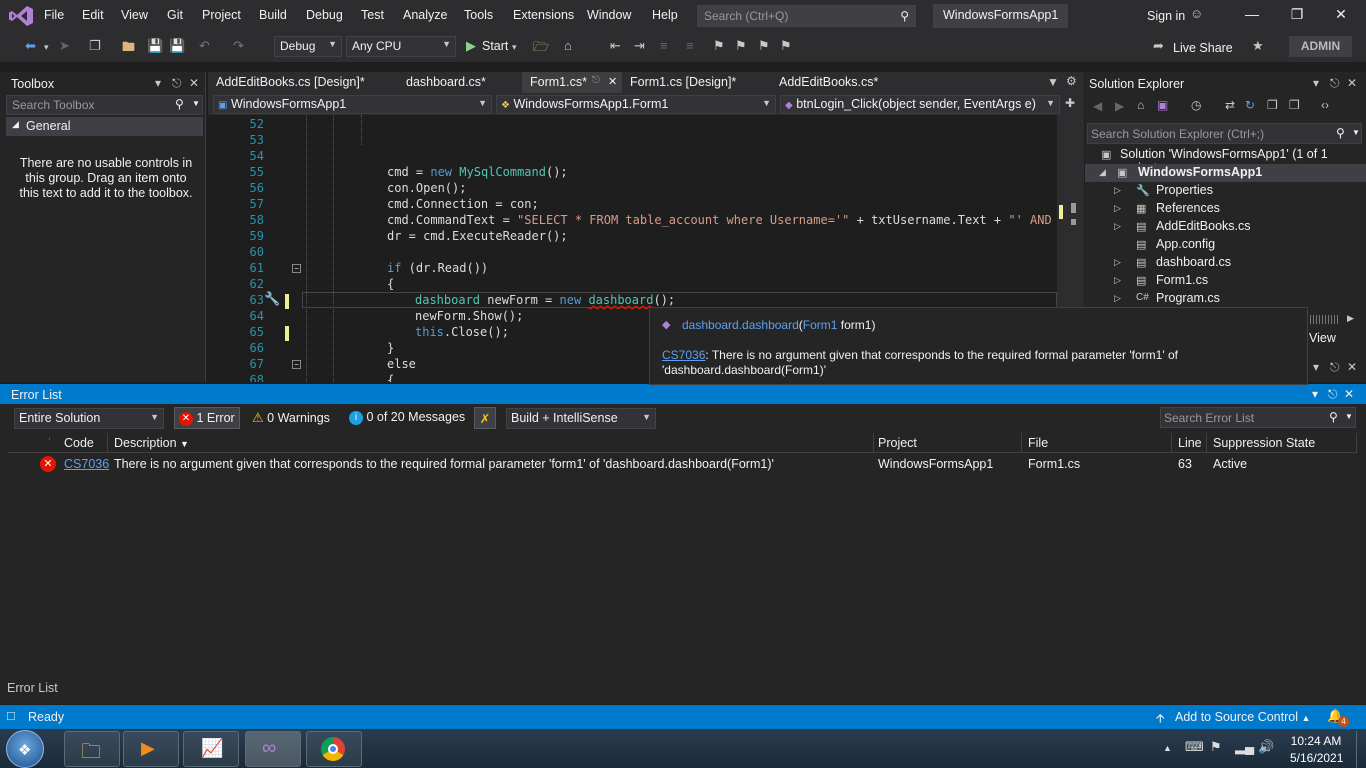 Image resolution: width=1366 pixels, height=768 pixels. What do you see at coordinates (1119, 106) in the screenshot?
I see `forward-icon: ▶` at bounding box center [1119, 106].